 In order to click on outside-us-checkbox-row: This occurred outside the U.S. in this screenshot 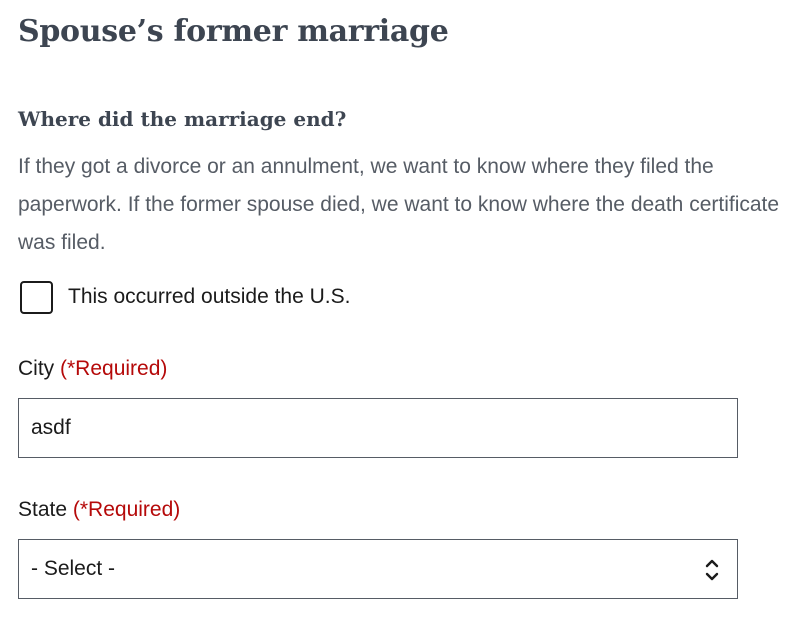, I will do `click(185, 297)`.